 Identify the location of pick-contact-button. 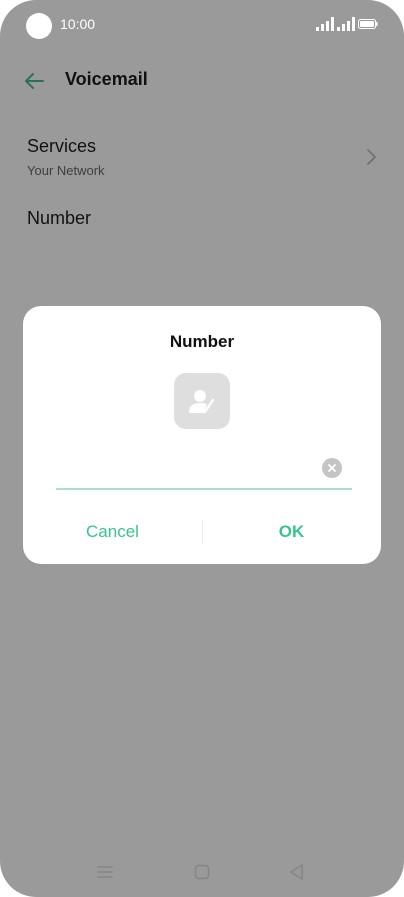
(202, 401).